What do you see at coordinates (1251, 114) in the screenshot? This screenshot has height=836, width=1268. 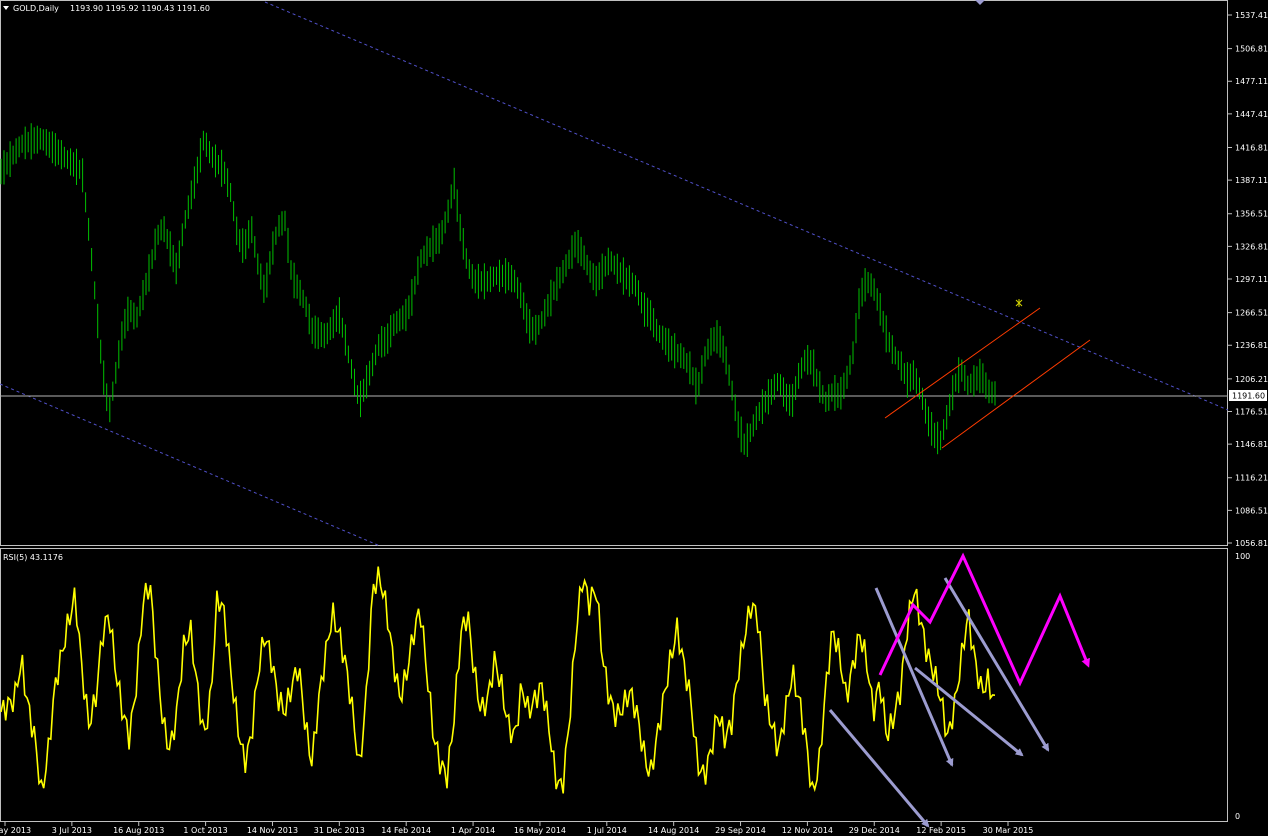 I see `price-tick-label: 1447.41` at bounding box center [1251, 114].